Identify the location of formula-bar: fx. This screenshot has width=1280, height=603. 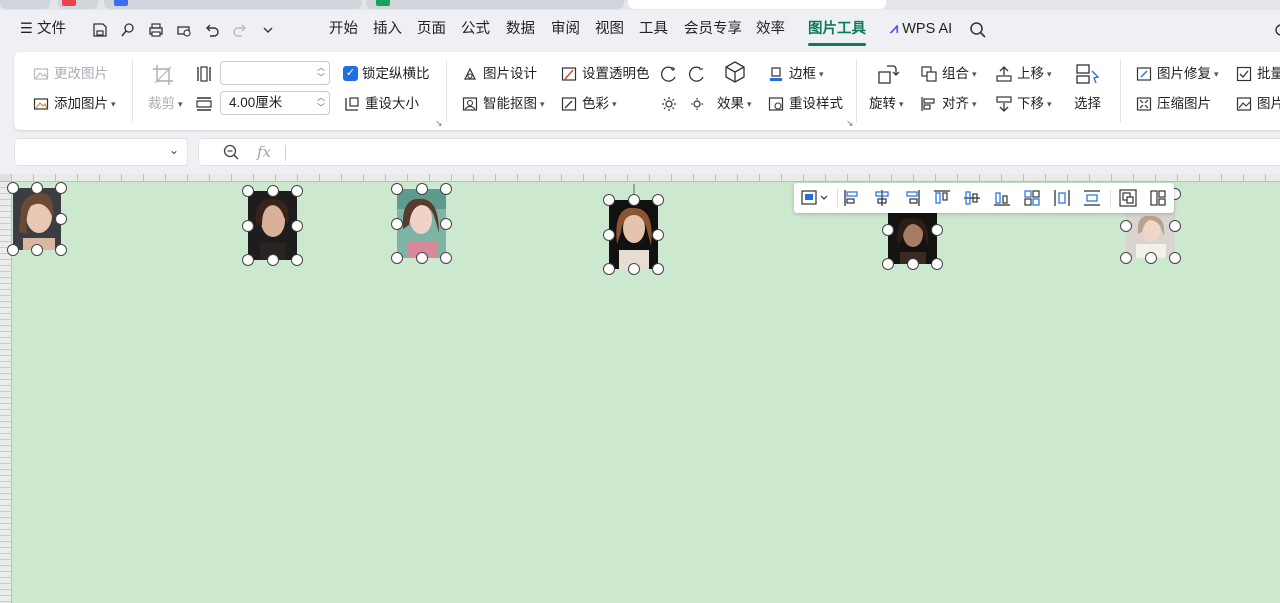
(739, 152).